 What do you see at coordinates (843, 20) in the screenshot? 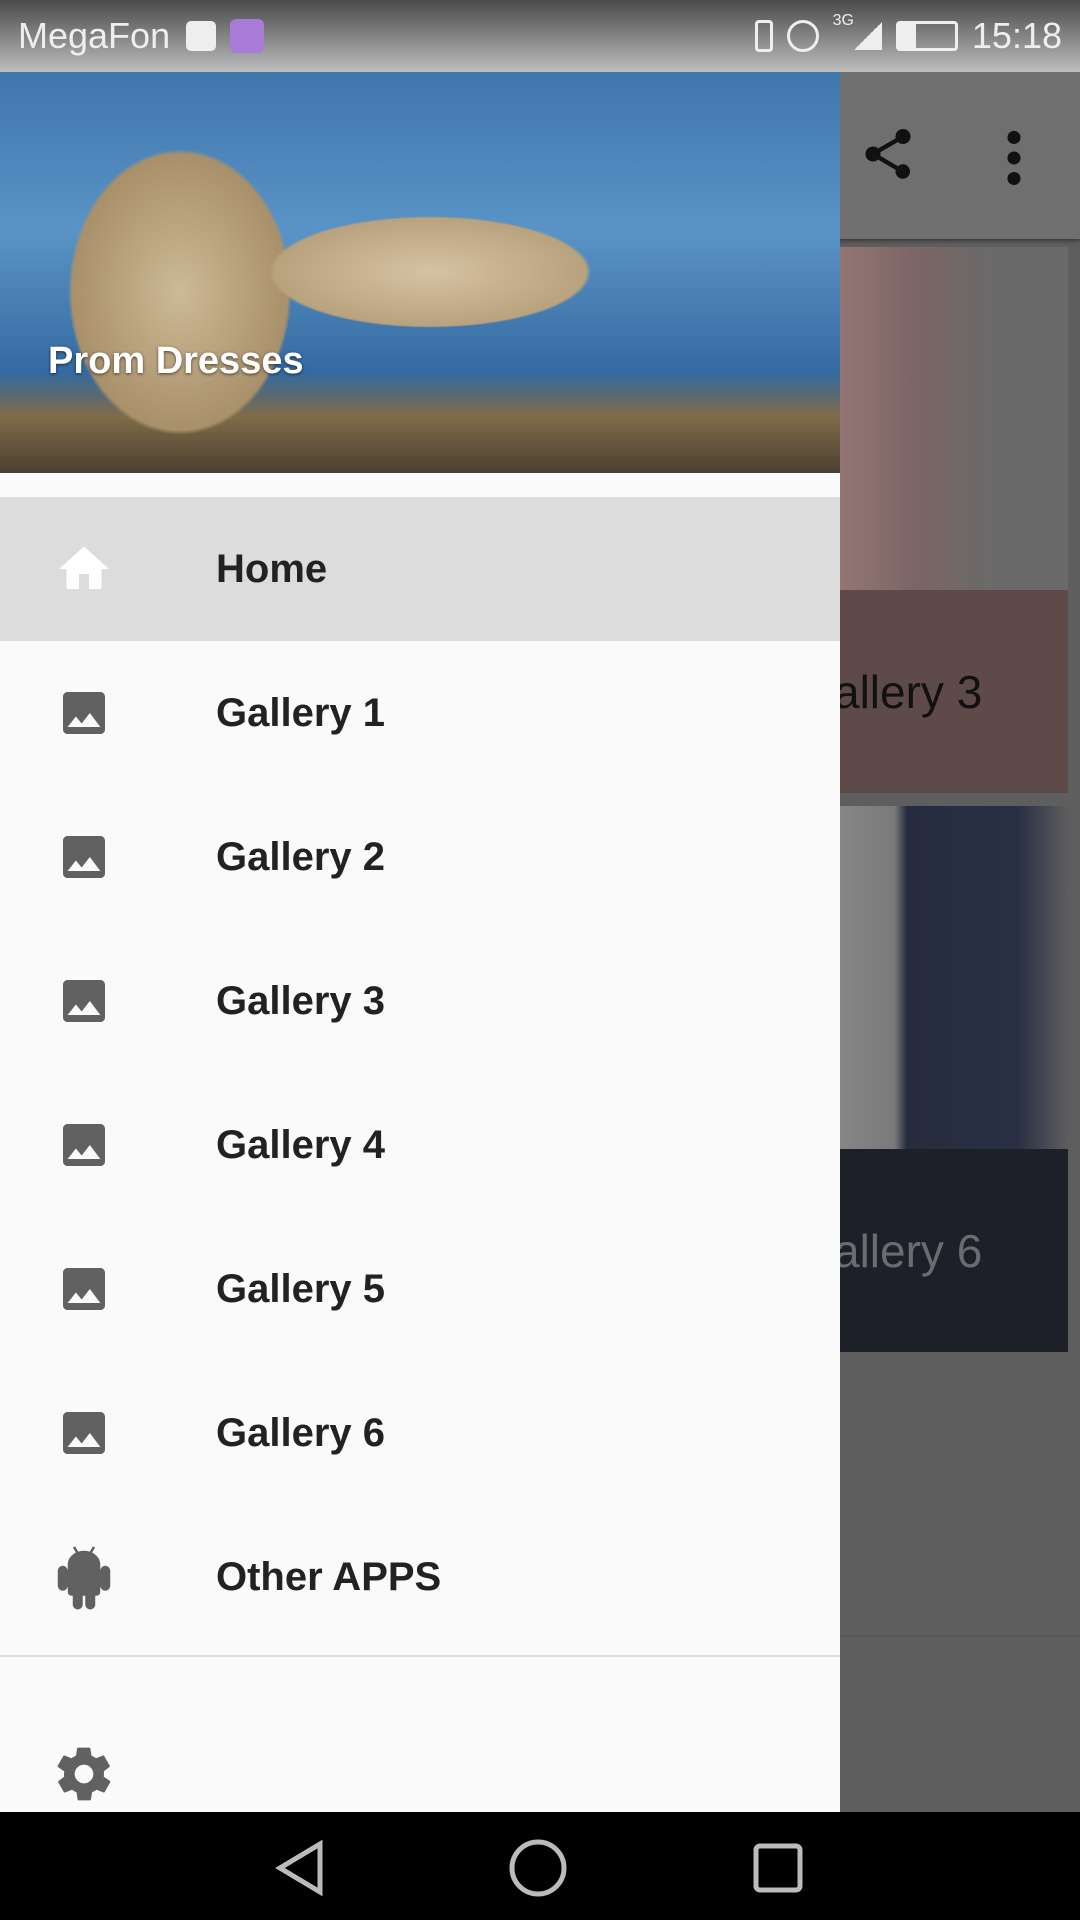
I see `network-type: 3G` at bounding box center [843, 20].